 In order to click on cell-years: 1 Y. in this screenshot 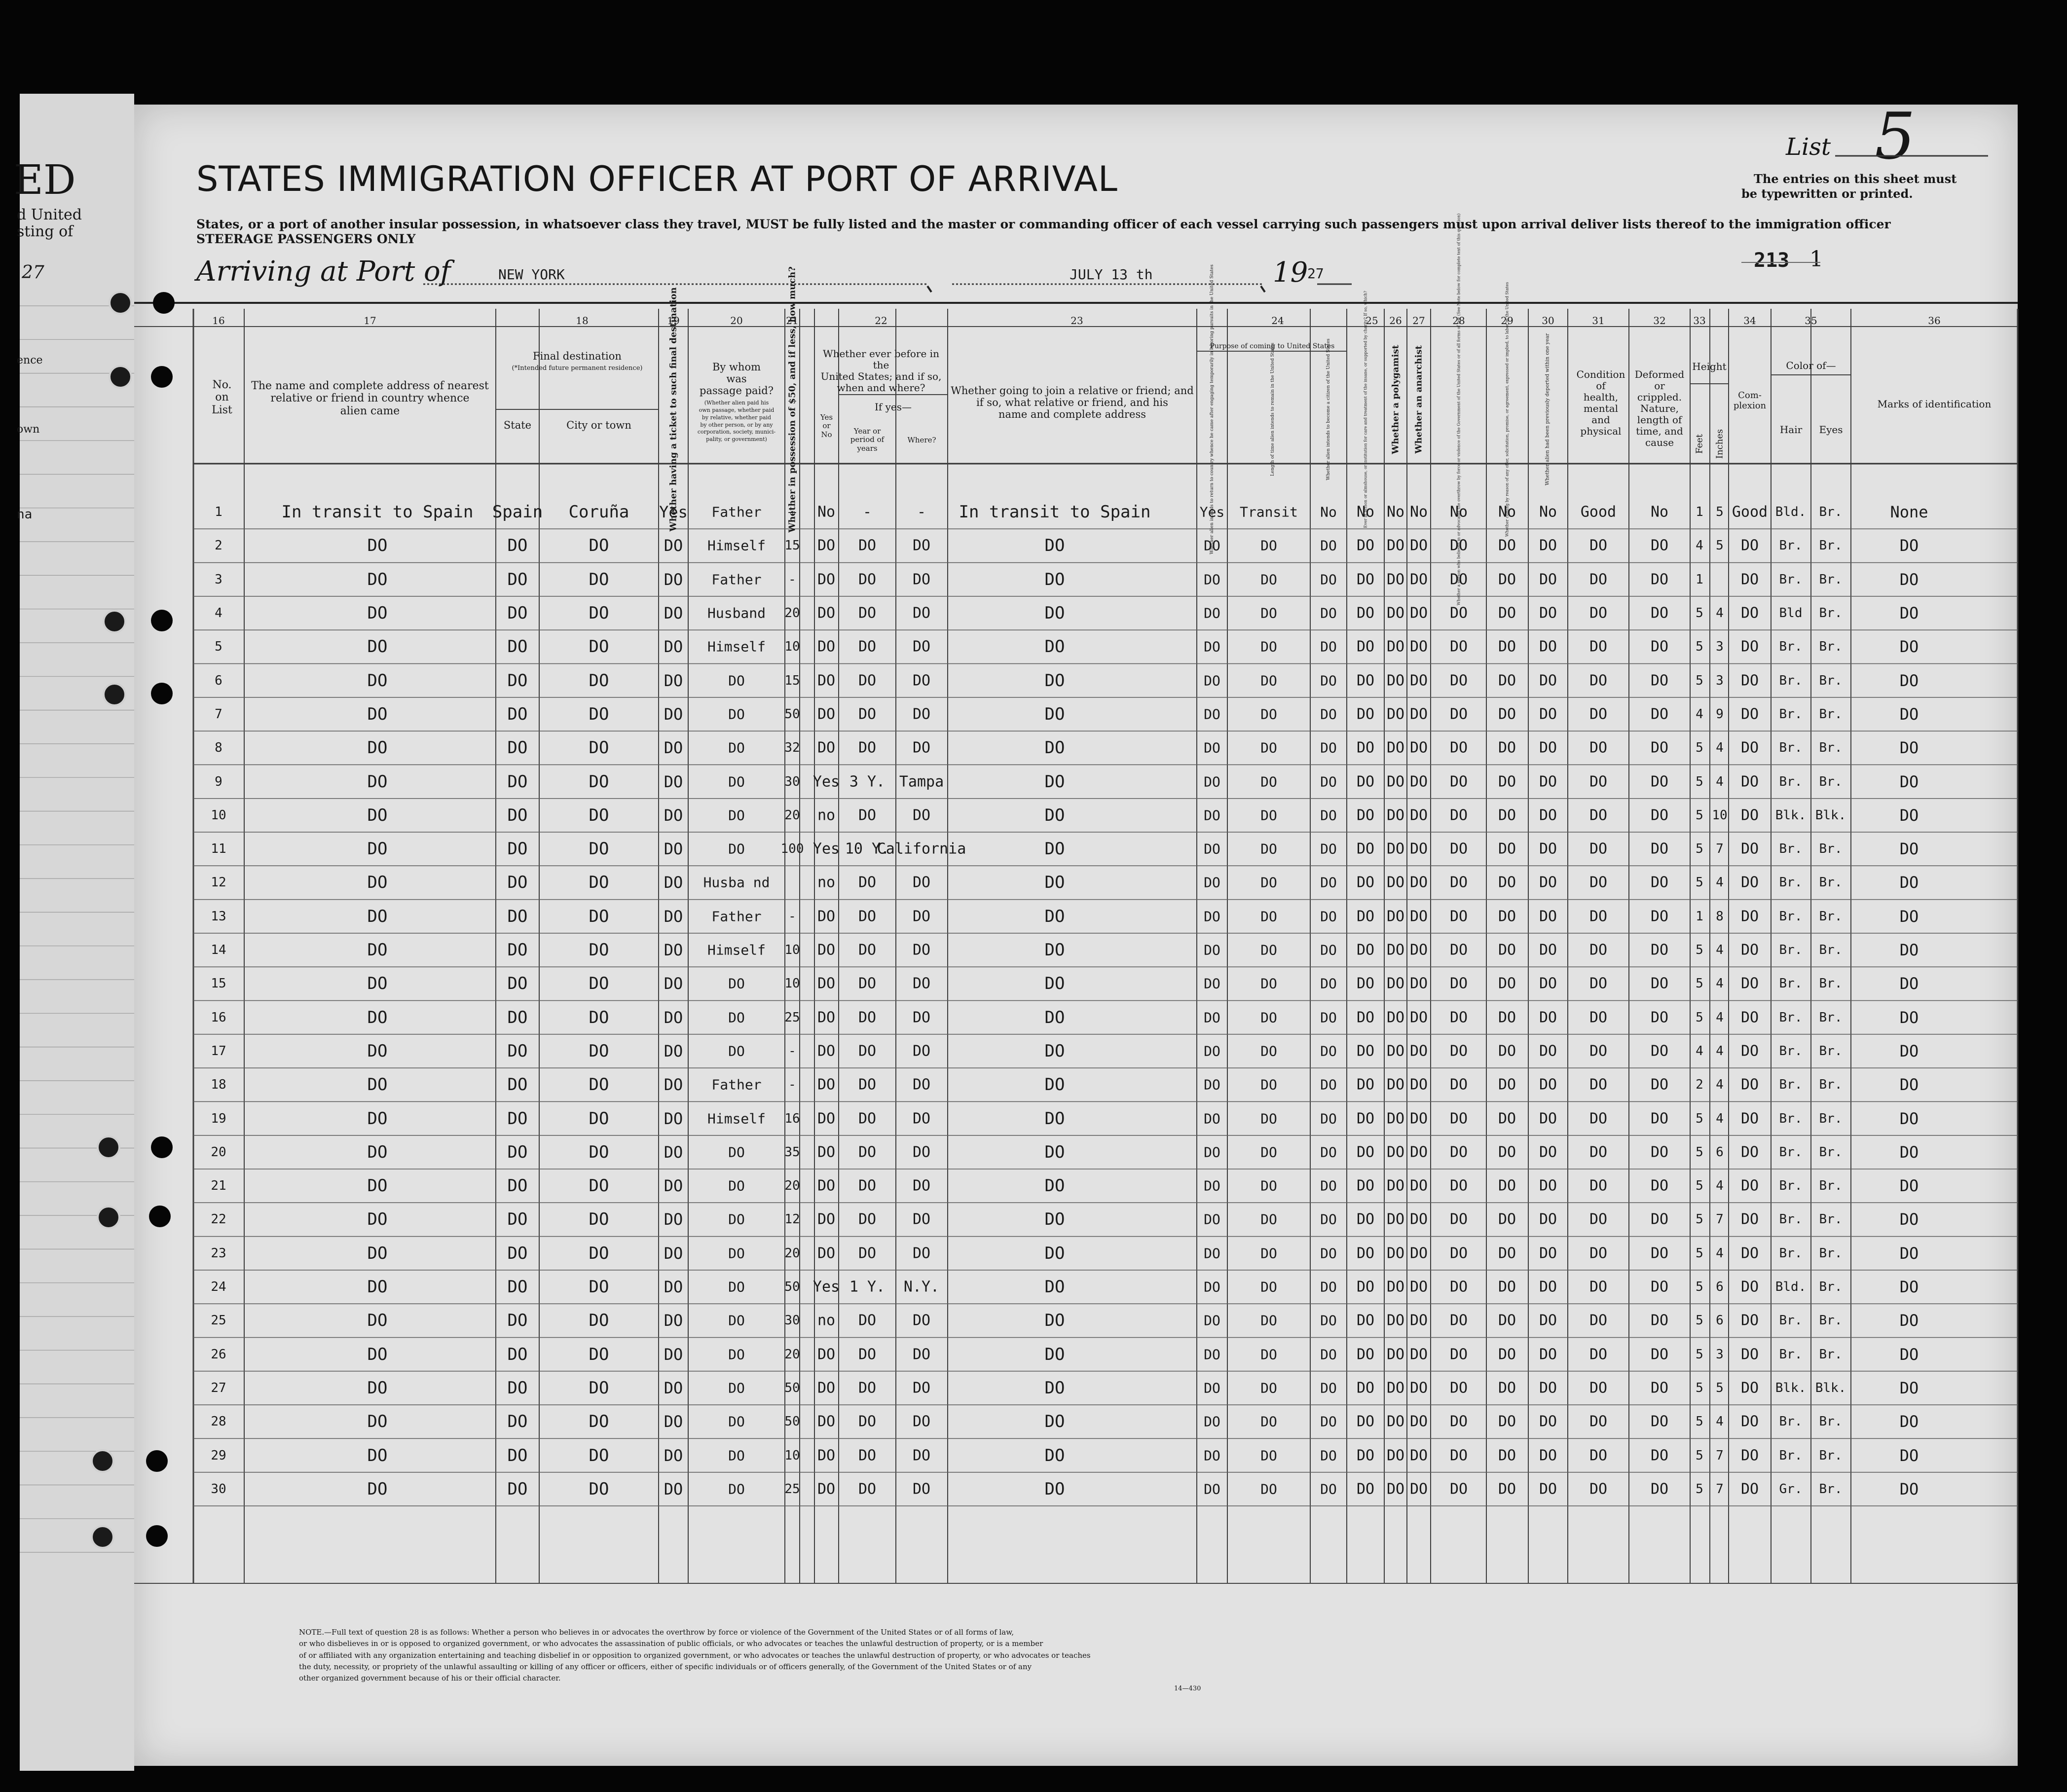, I will do `click(868, 1287)`.